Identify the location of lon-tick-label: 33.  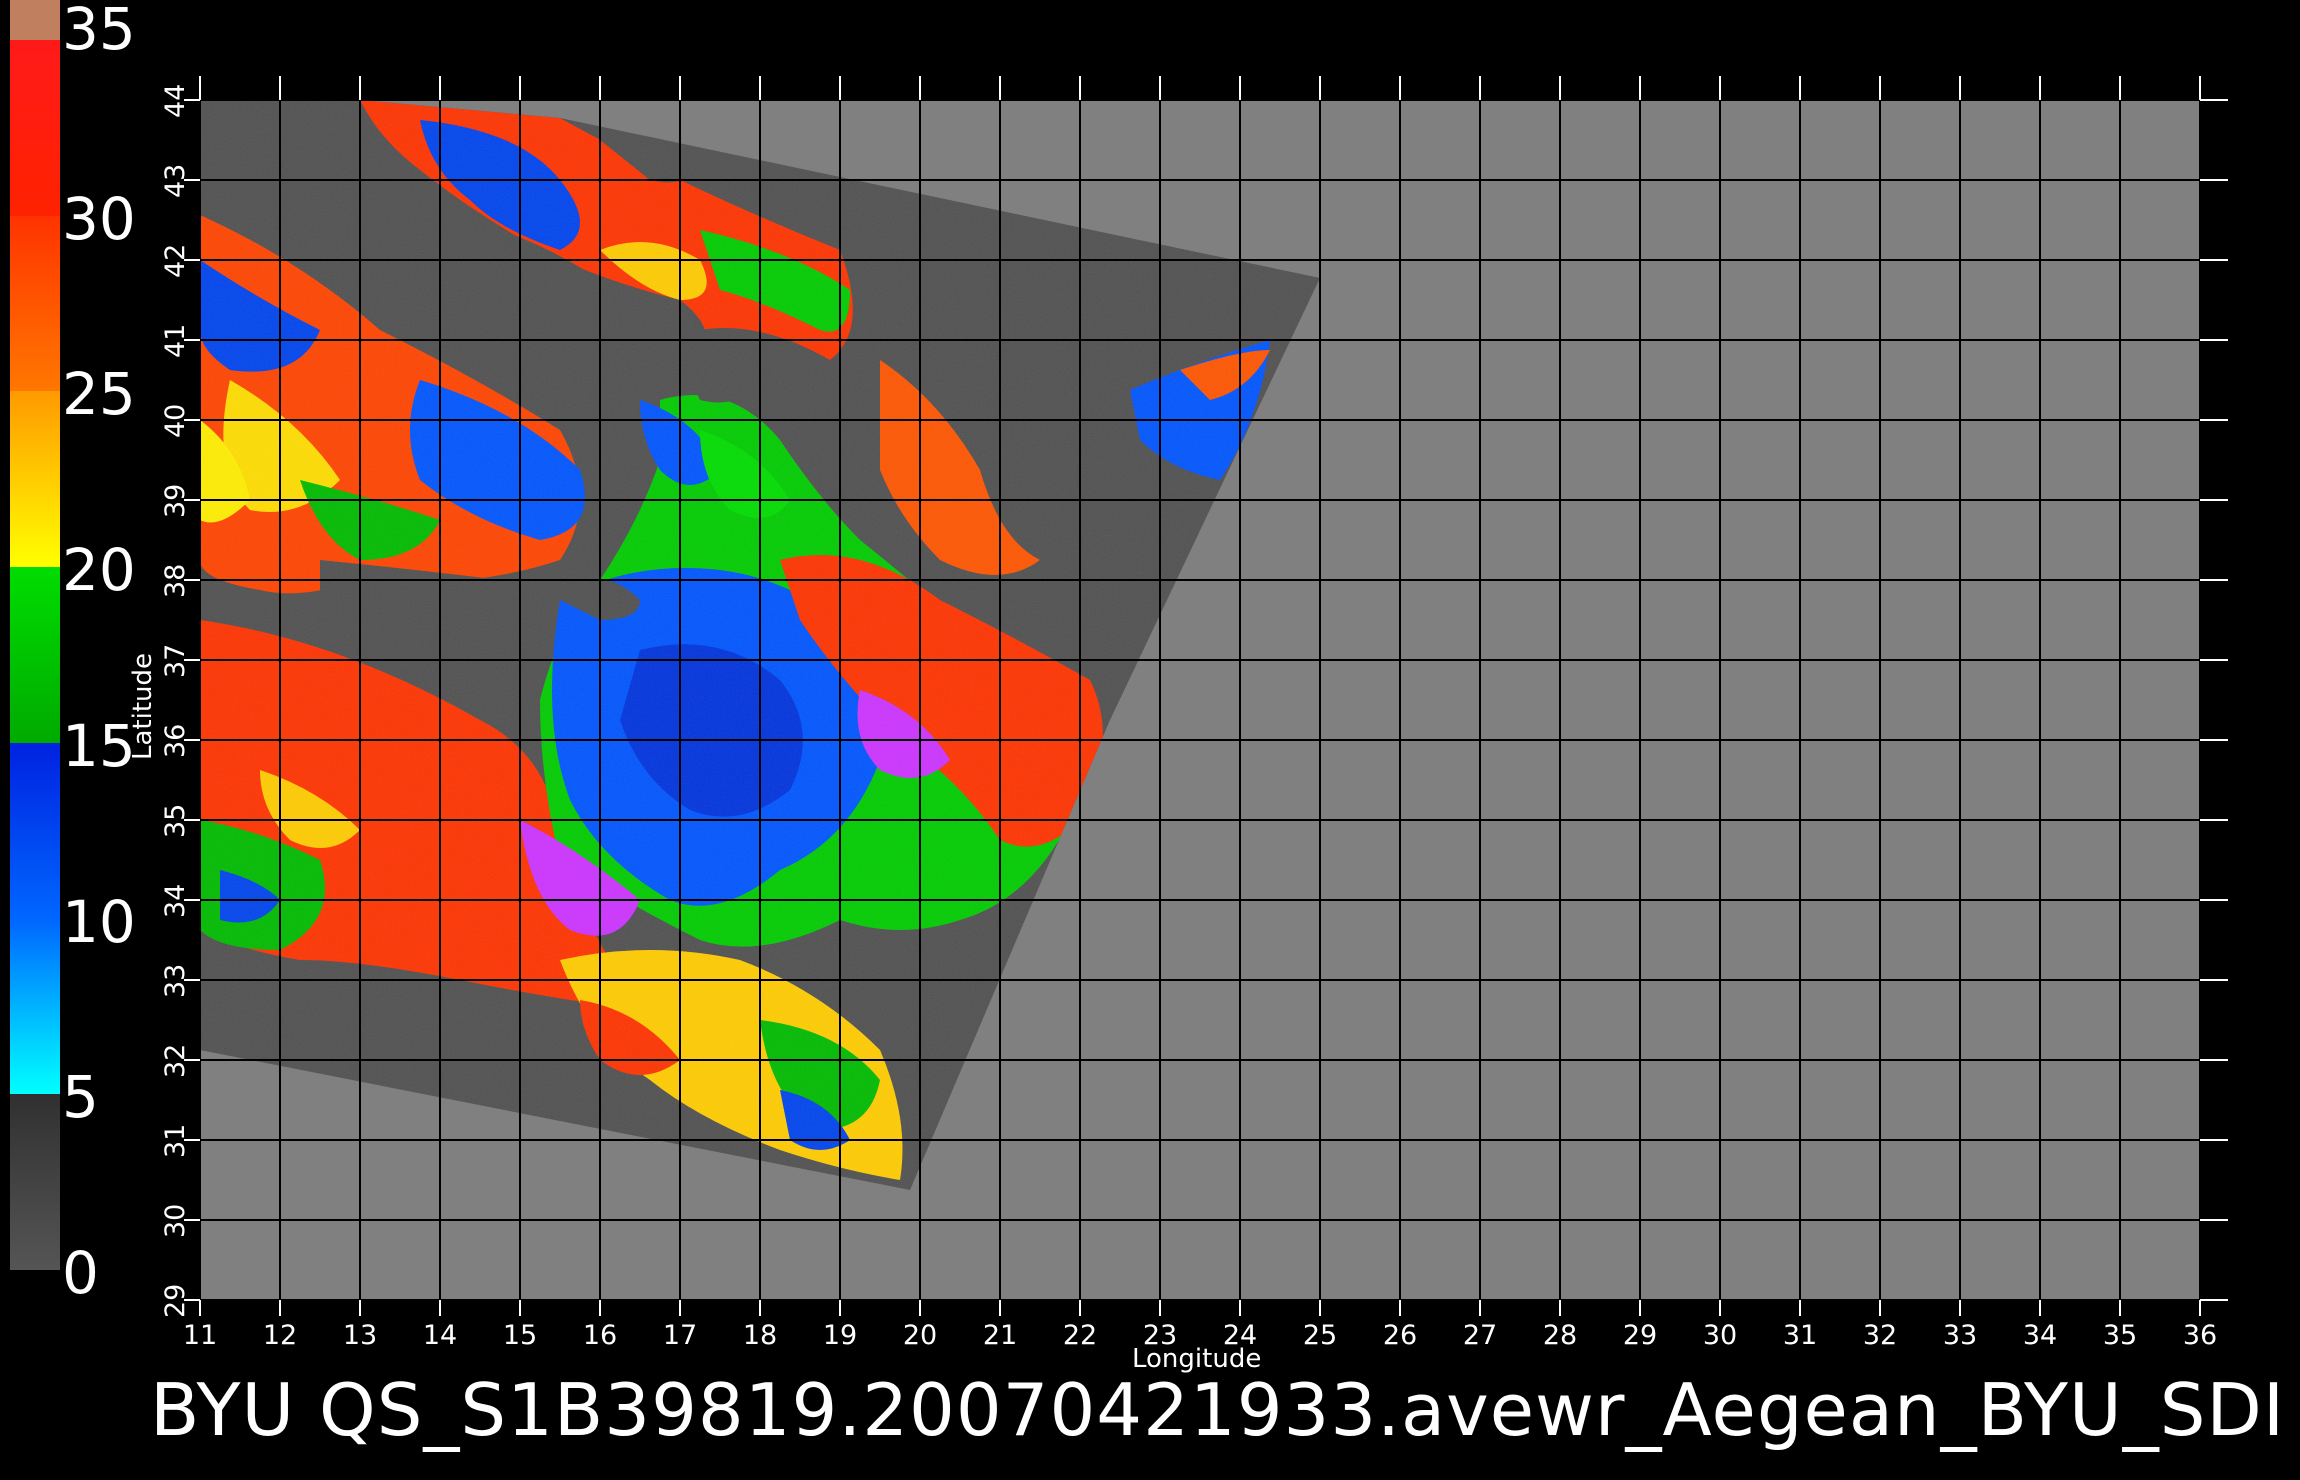
(1960, 1335).